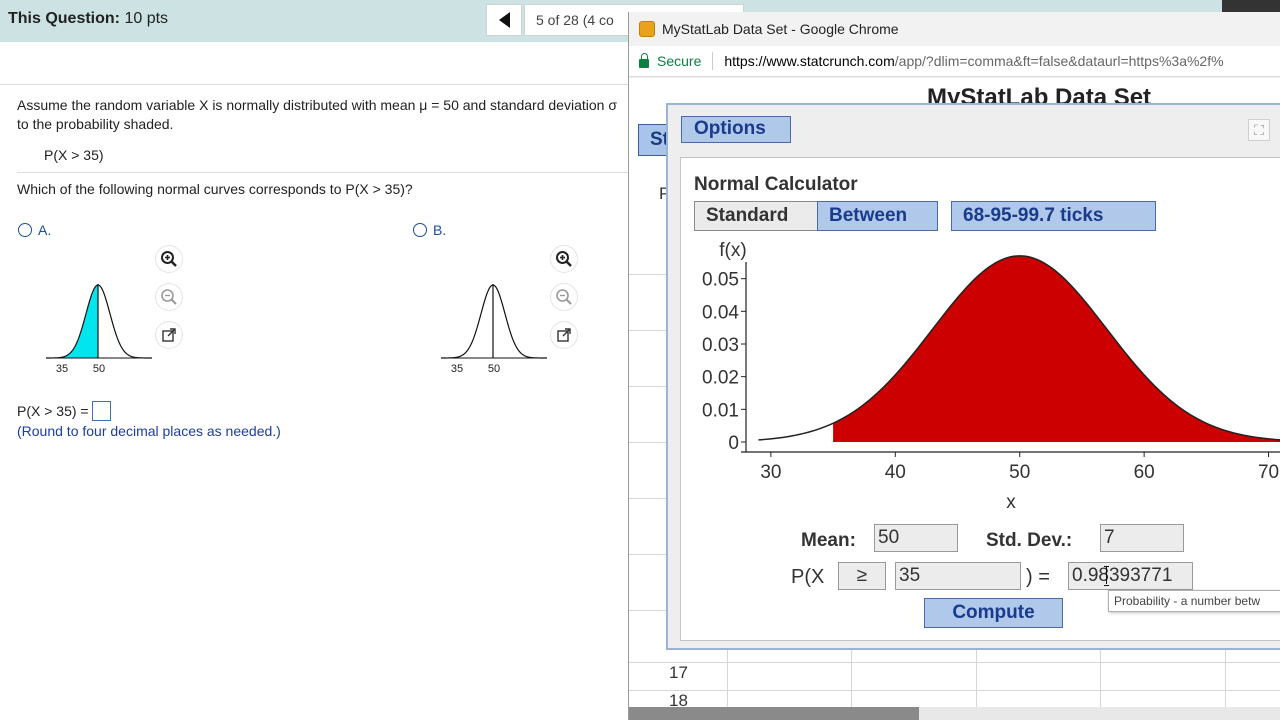  Describe the element at coordinates (101, 411) in the screenshot. I see `answer-input` at that location.